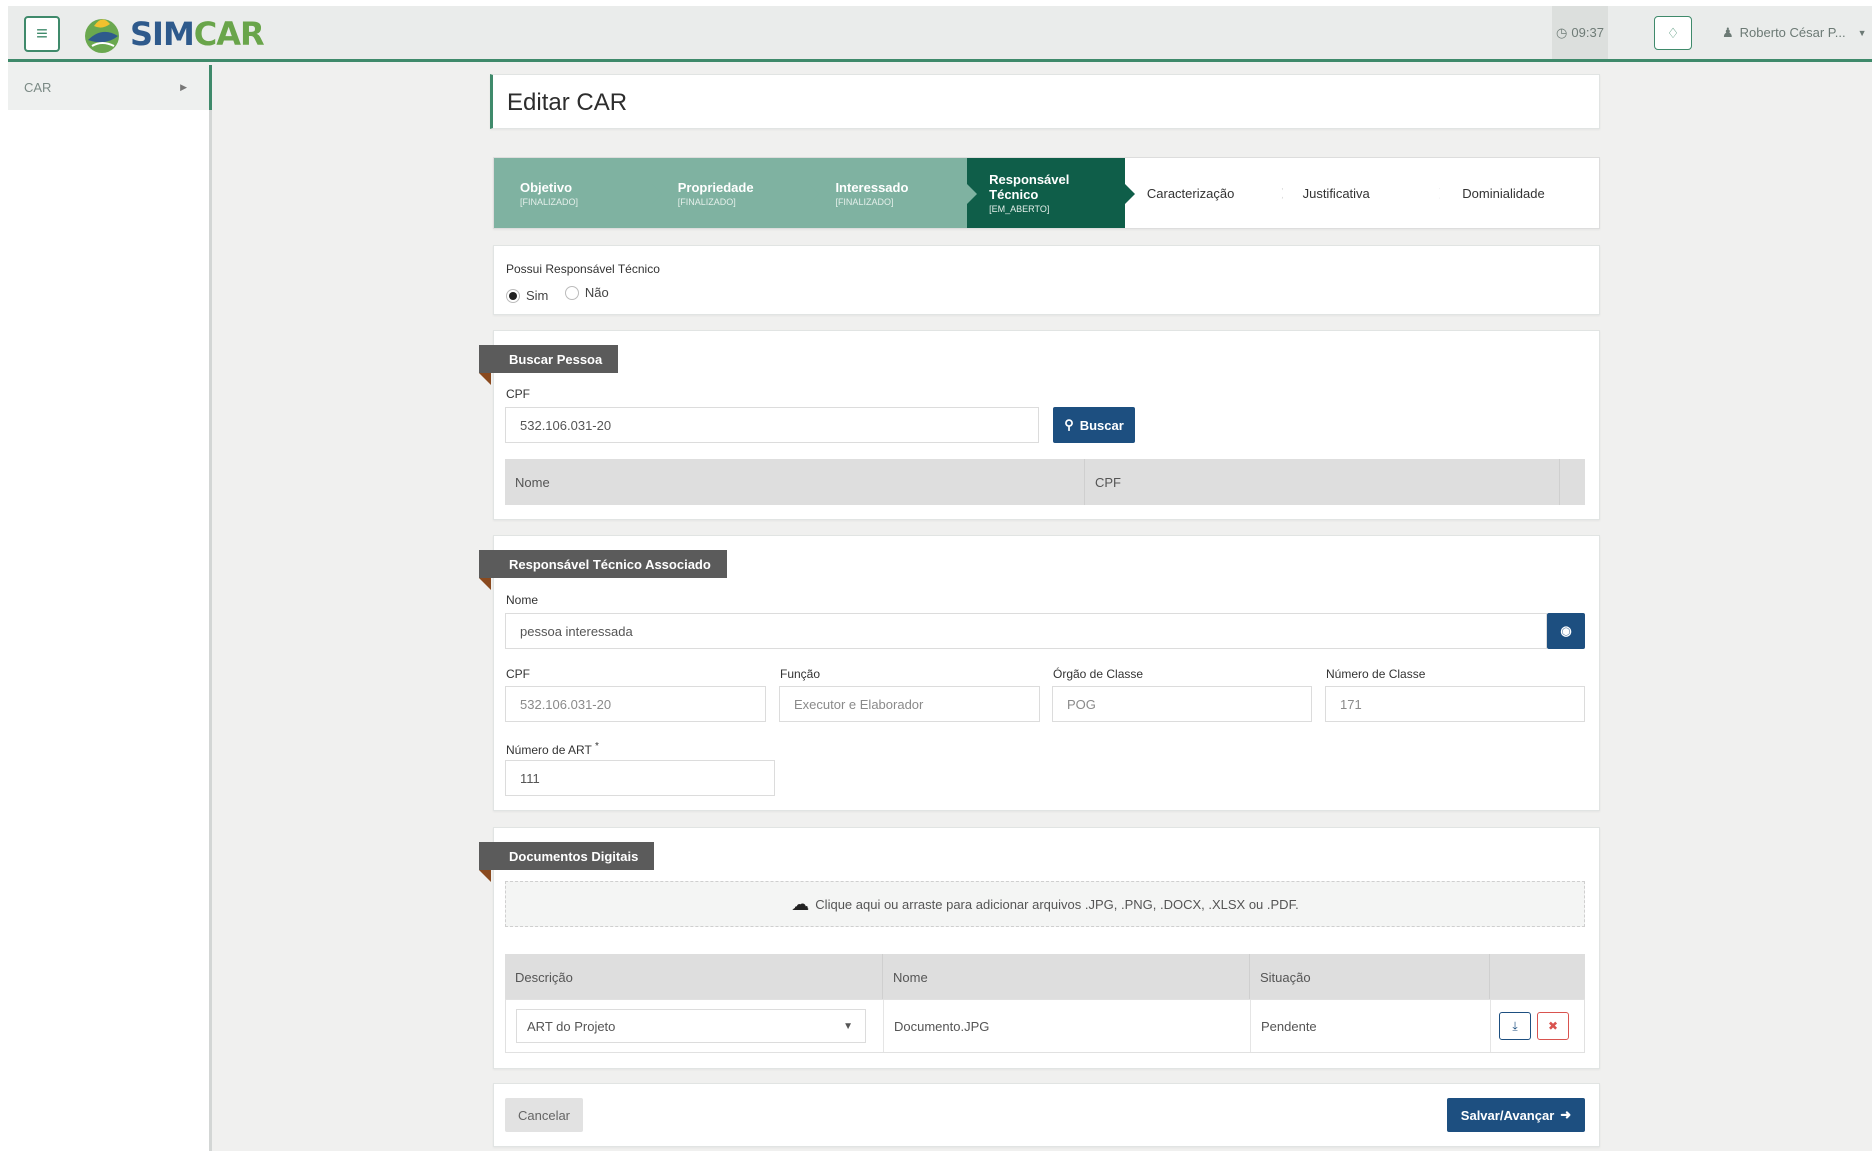 This screenshot has height=1151, width=1872. I want to click on step-label: Responsável Técnico, so click(1029, 187).